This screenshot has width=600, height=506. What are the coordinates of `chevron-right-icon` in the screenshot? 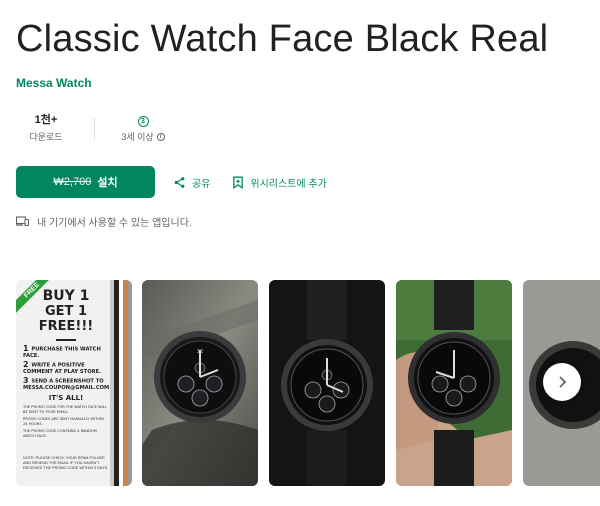 It's located at (563, 382).